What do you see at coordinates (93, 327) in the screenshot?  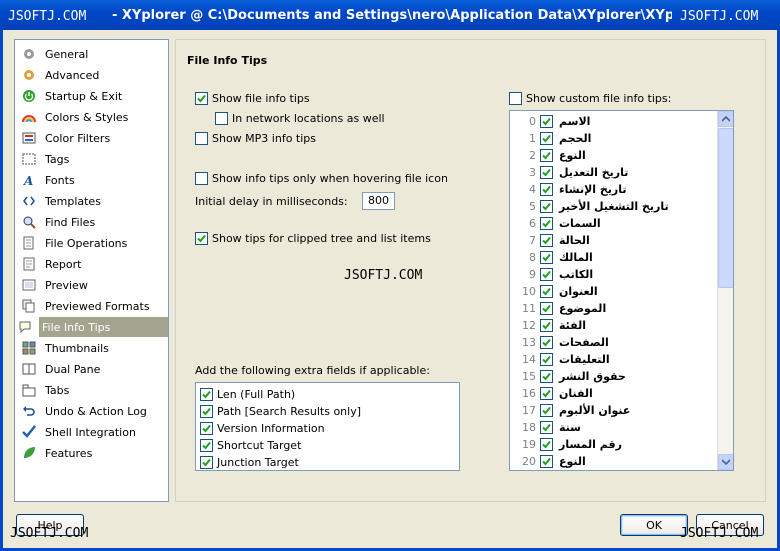 I see `nav-item: File Info Tips` at bounding box center [93, 327].